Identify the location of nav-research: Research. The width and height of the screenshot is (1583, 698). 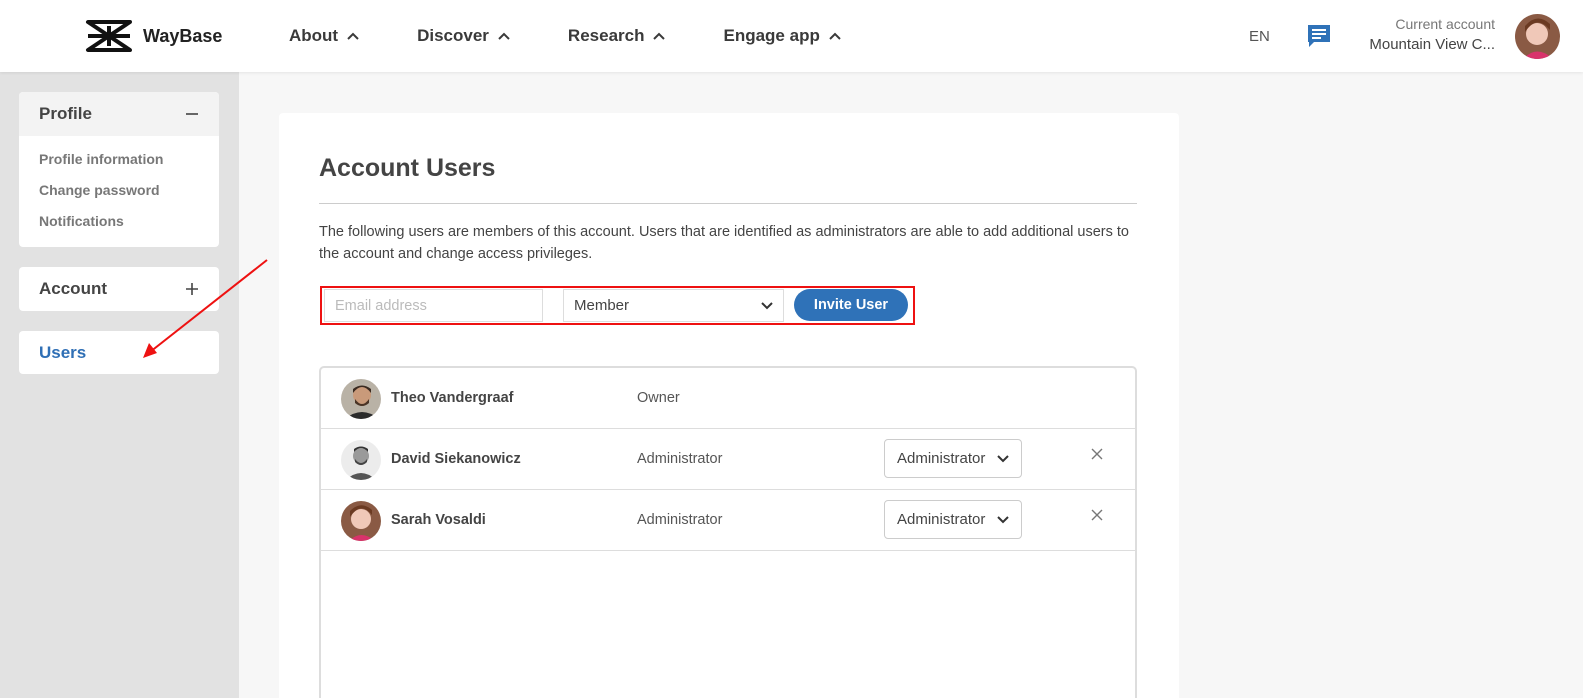
(617, 36).